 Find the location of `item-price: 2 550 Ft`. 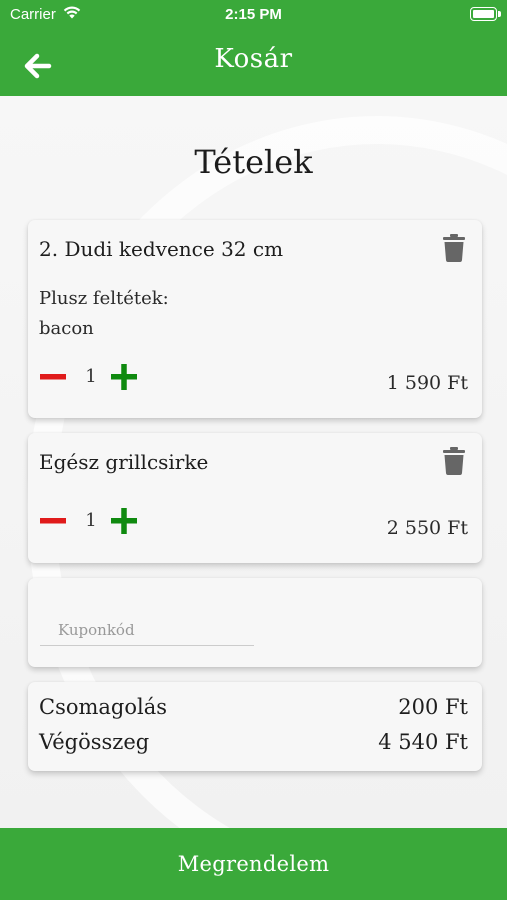

item-price: 2 550 Ft is located at coordinates (427, 528).